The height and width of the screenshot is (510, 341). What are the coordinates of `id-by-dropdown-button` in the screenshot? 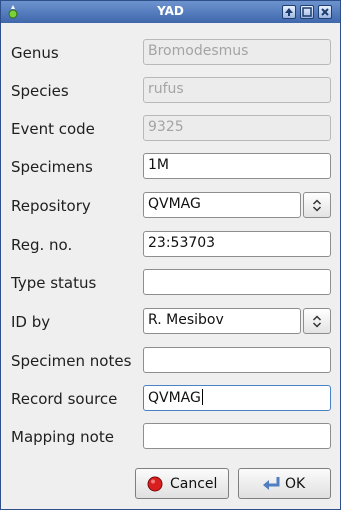 It's located at (317, 321).